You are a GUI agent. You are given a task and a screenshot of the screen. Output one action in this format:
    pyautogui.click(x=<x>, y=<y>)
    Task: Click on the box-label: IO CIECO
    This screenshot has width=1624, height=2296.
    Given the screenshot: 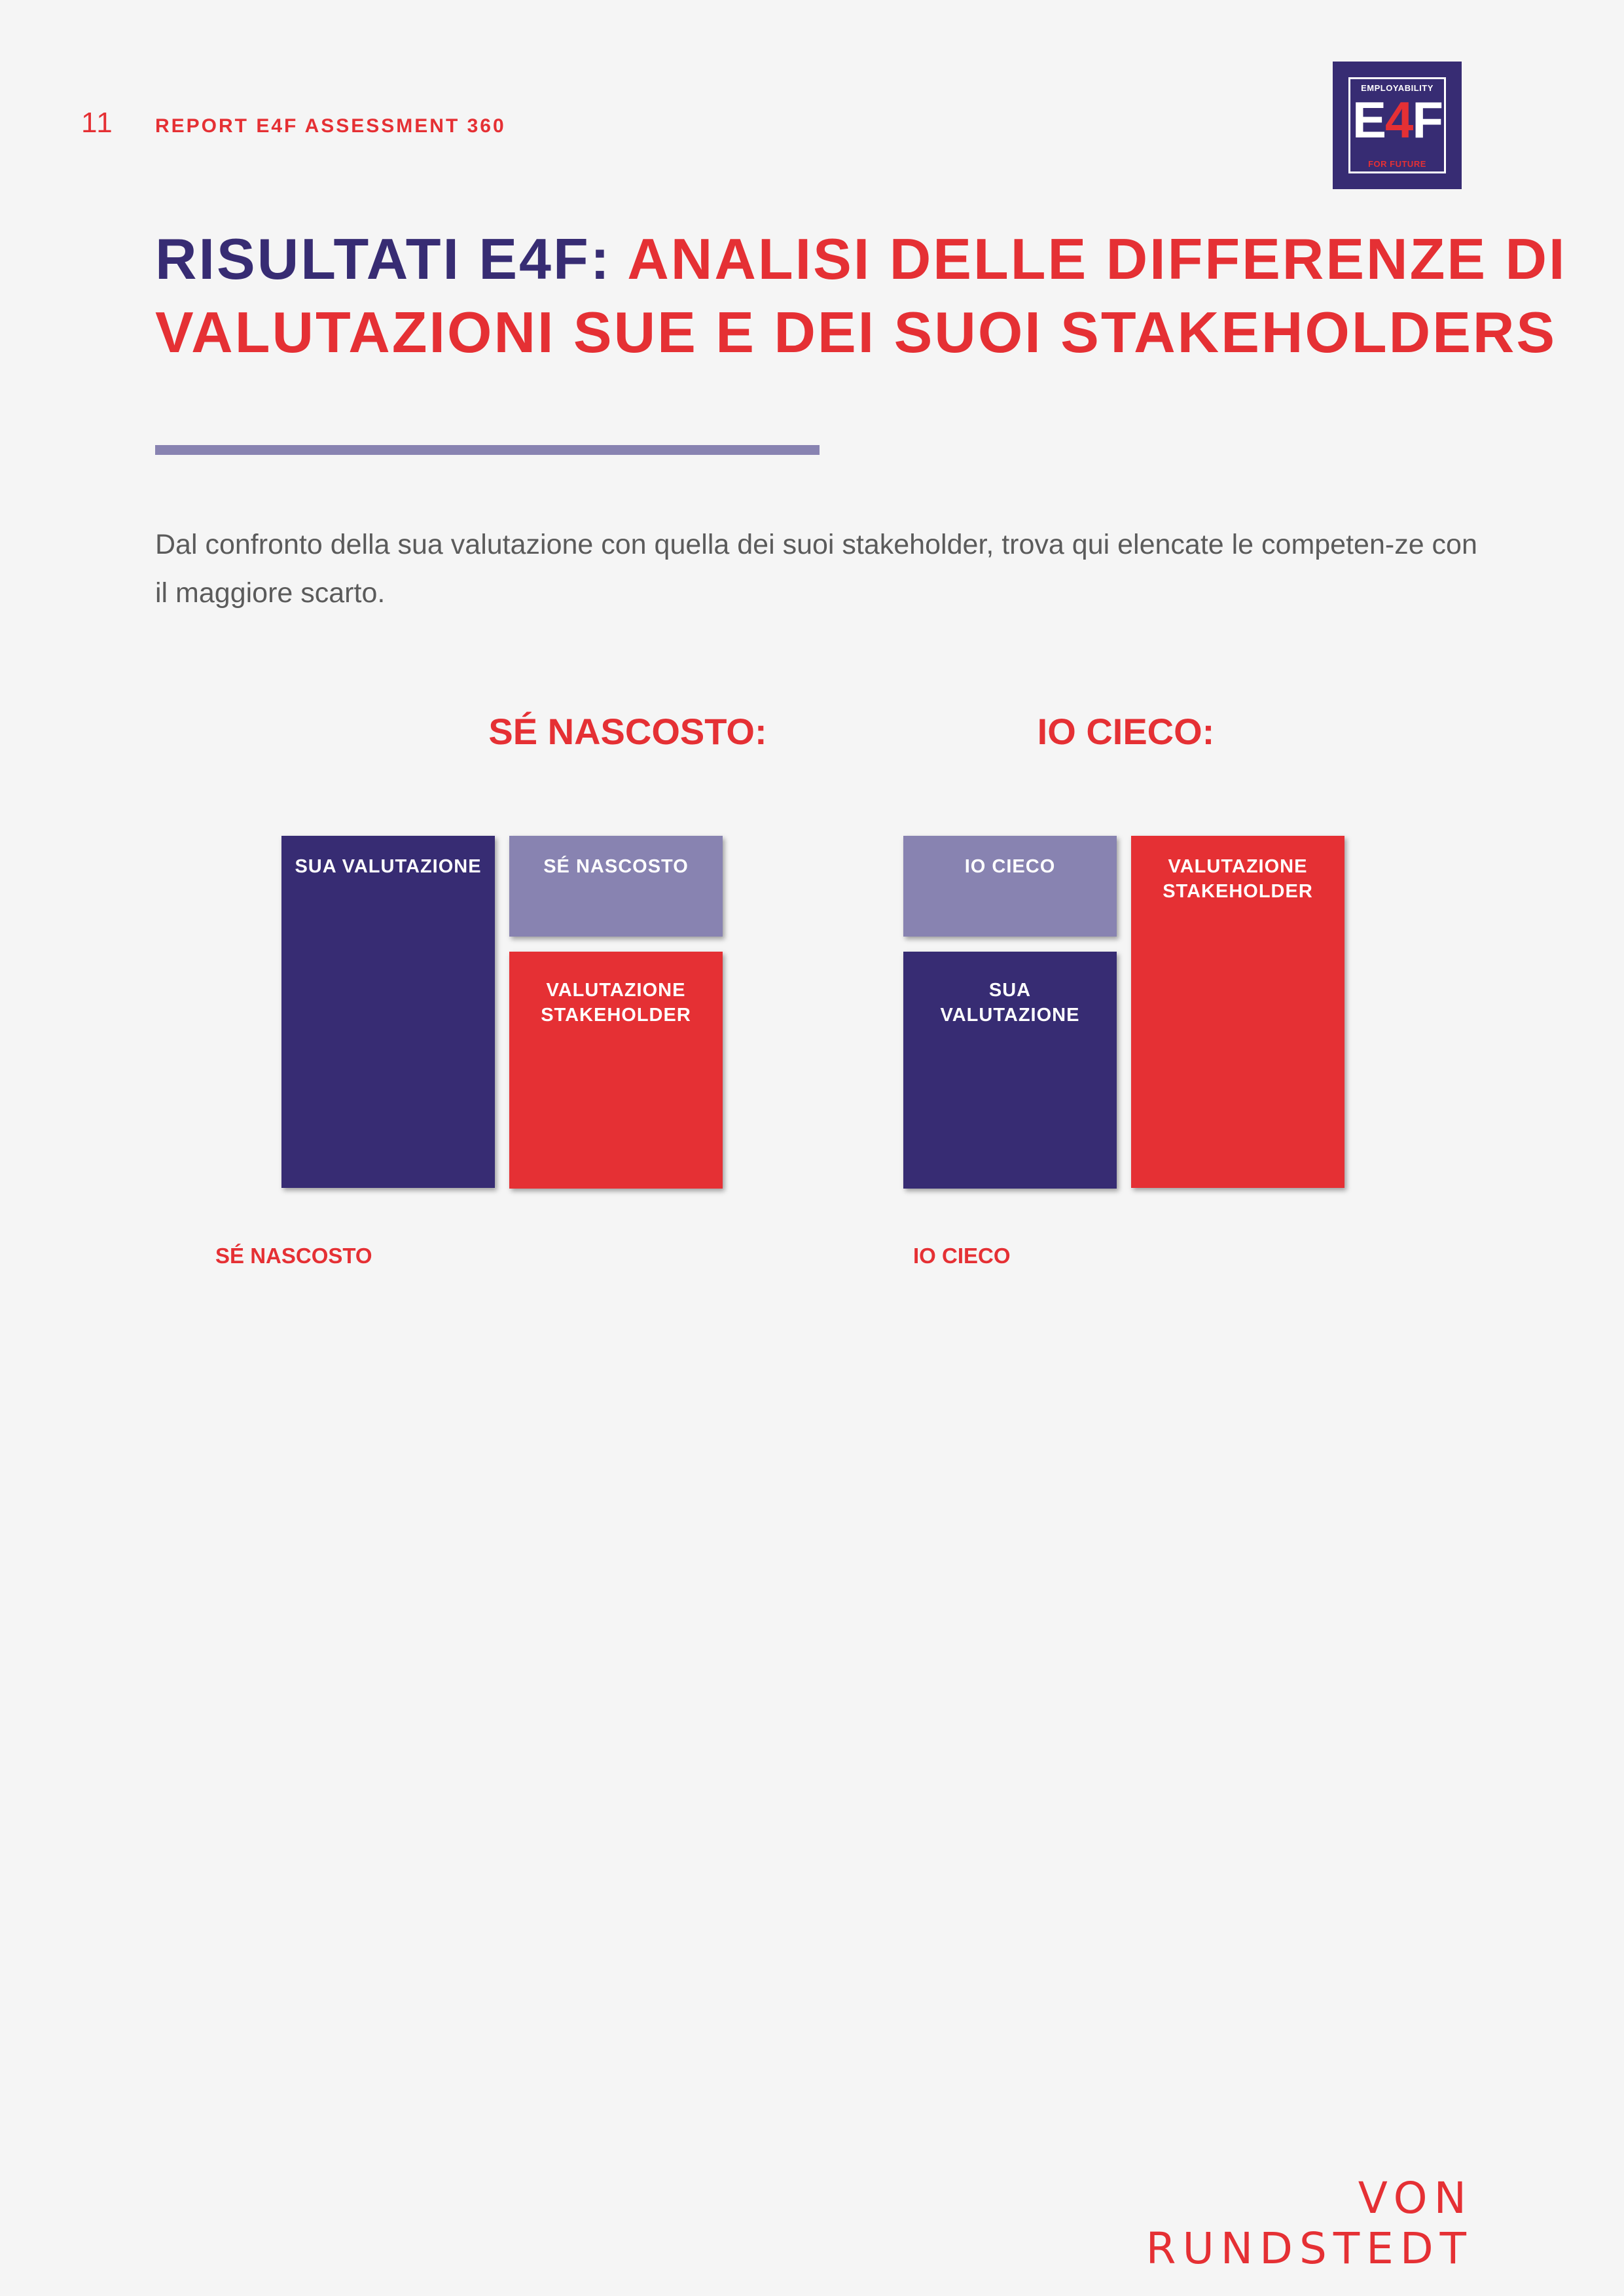 What is the action you would take?
    pyautogui.click(x=1010, y=866)
    